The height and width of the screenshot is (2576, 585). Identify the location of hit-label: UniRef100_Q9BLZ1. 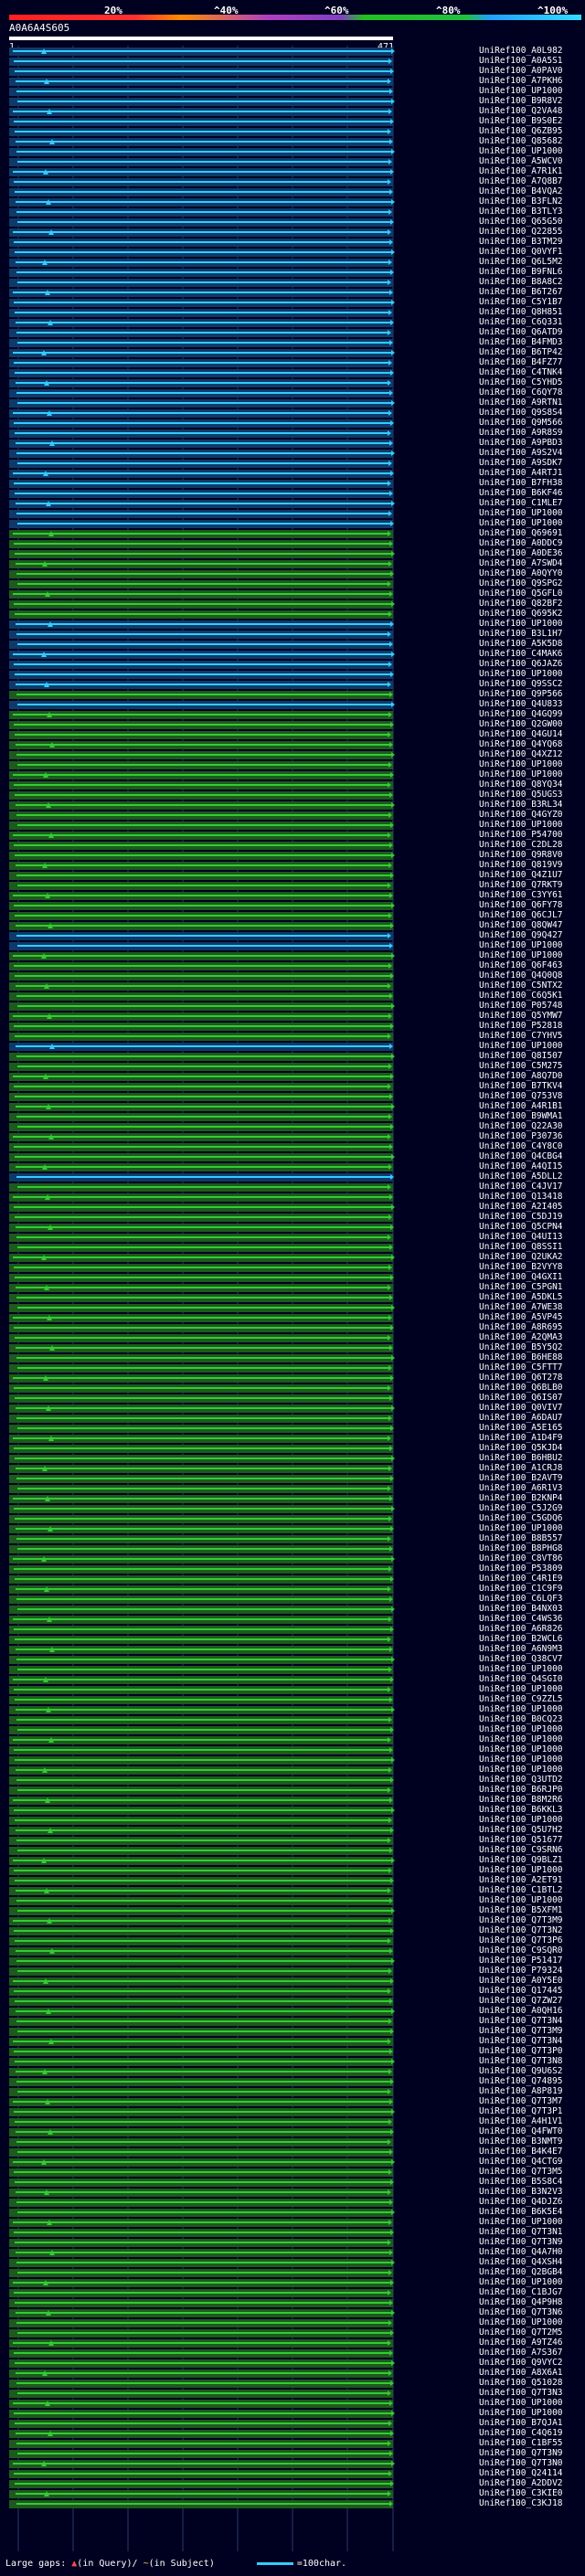
(521, 1860).